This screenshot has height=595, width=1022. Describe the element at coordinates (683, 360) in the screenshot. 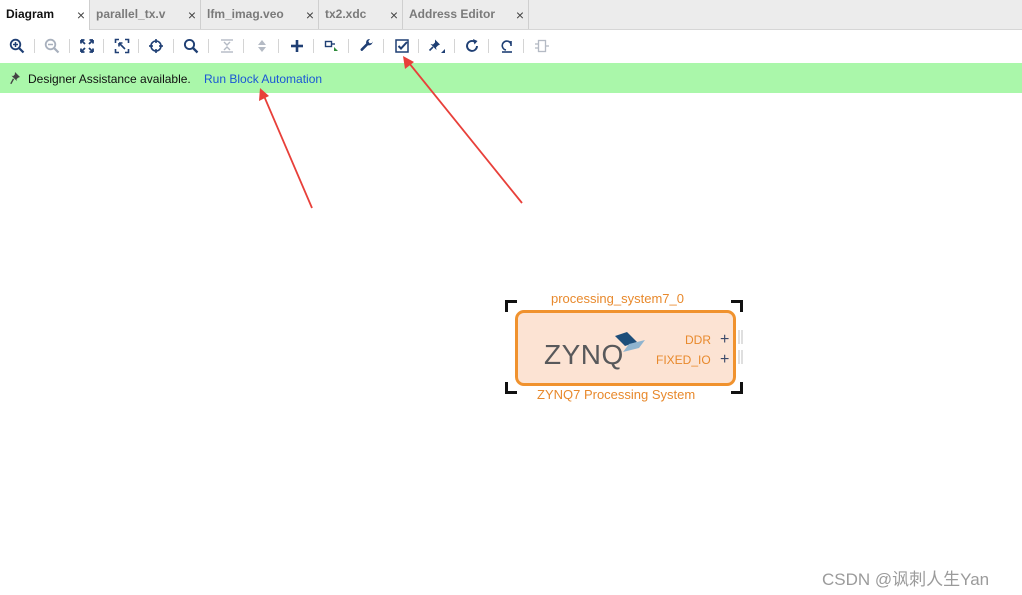

I see `port-fixed-io: FIXED_IO` at that location.